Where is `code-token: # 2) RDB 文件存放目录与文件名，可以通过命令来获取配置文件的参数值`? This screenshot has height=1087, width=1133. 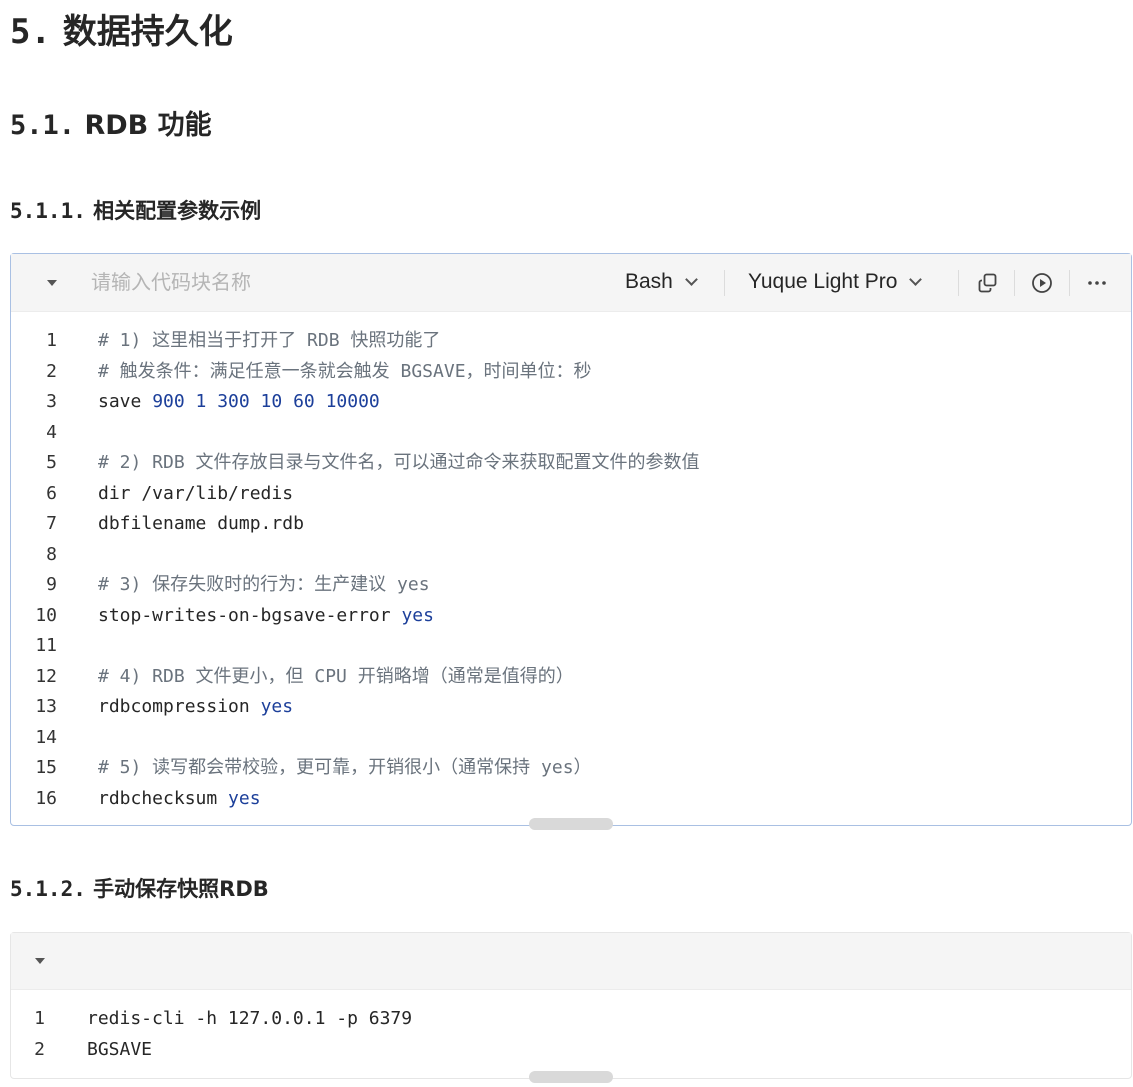
code-token: # 2) RDB 文件存放目录与文件名，可以通过命令来获取配置文件的参数值 is located at coordinates (399, 462).